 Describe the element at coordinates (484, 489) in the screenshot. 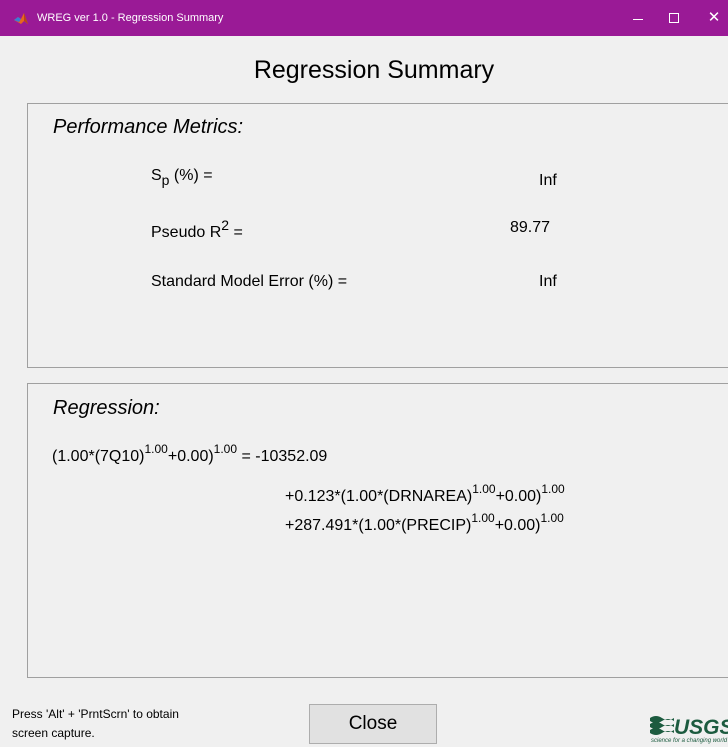

I see `eq2-exp-1: 1.00` at that location.